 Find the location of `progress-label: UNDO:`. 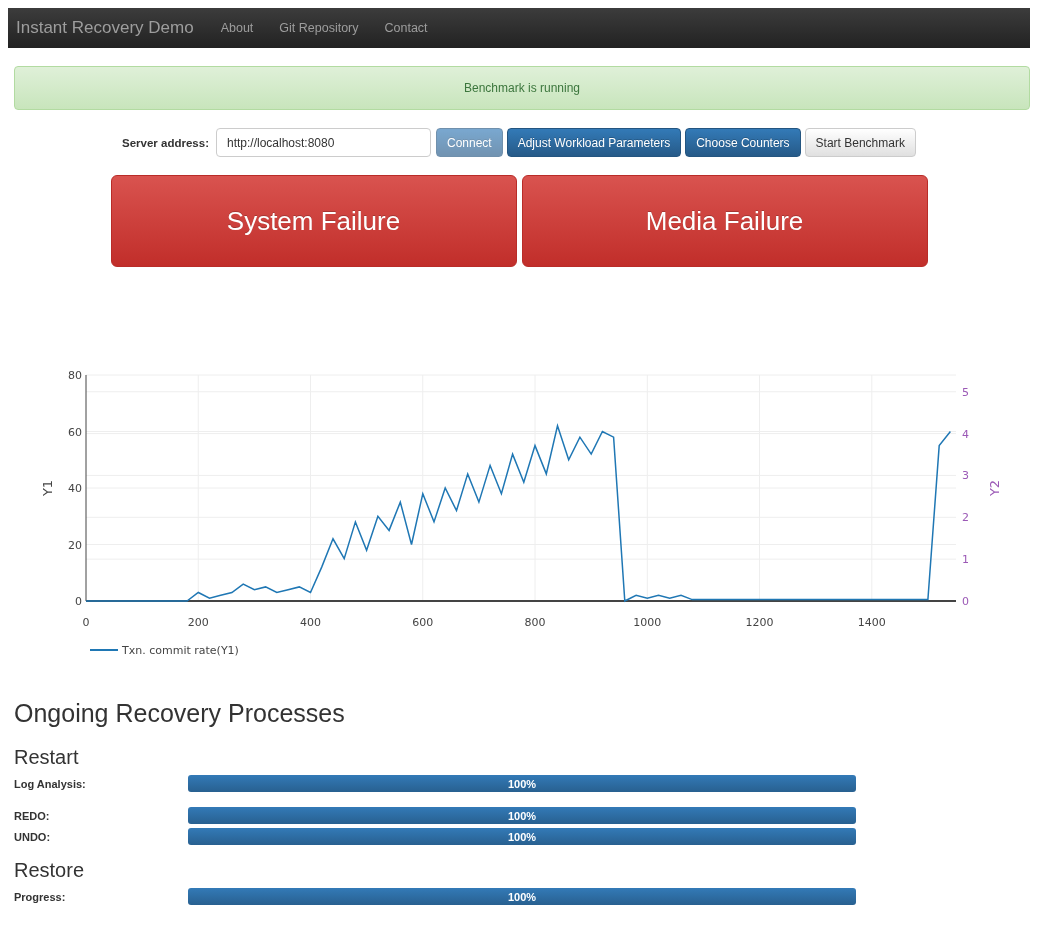

progress-label: UNDO: is located at coordinates (33, 836).